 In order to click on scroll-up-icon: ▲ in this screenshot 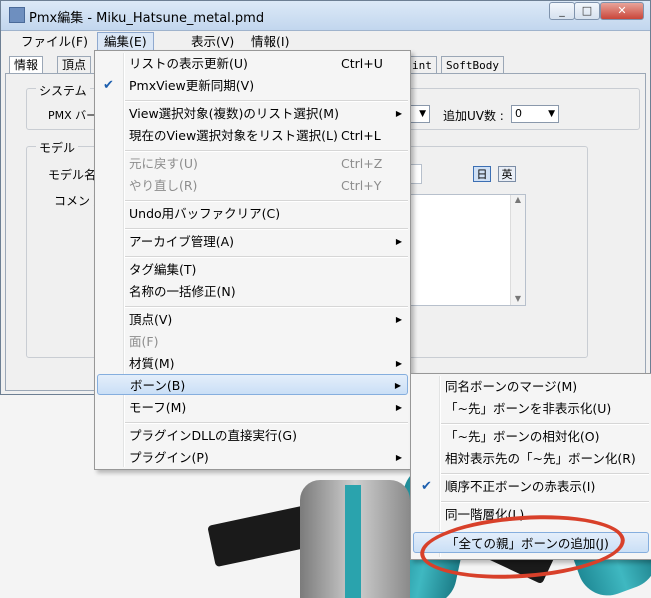, I will do `click(518, 199)`.